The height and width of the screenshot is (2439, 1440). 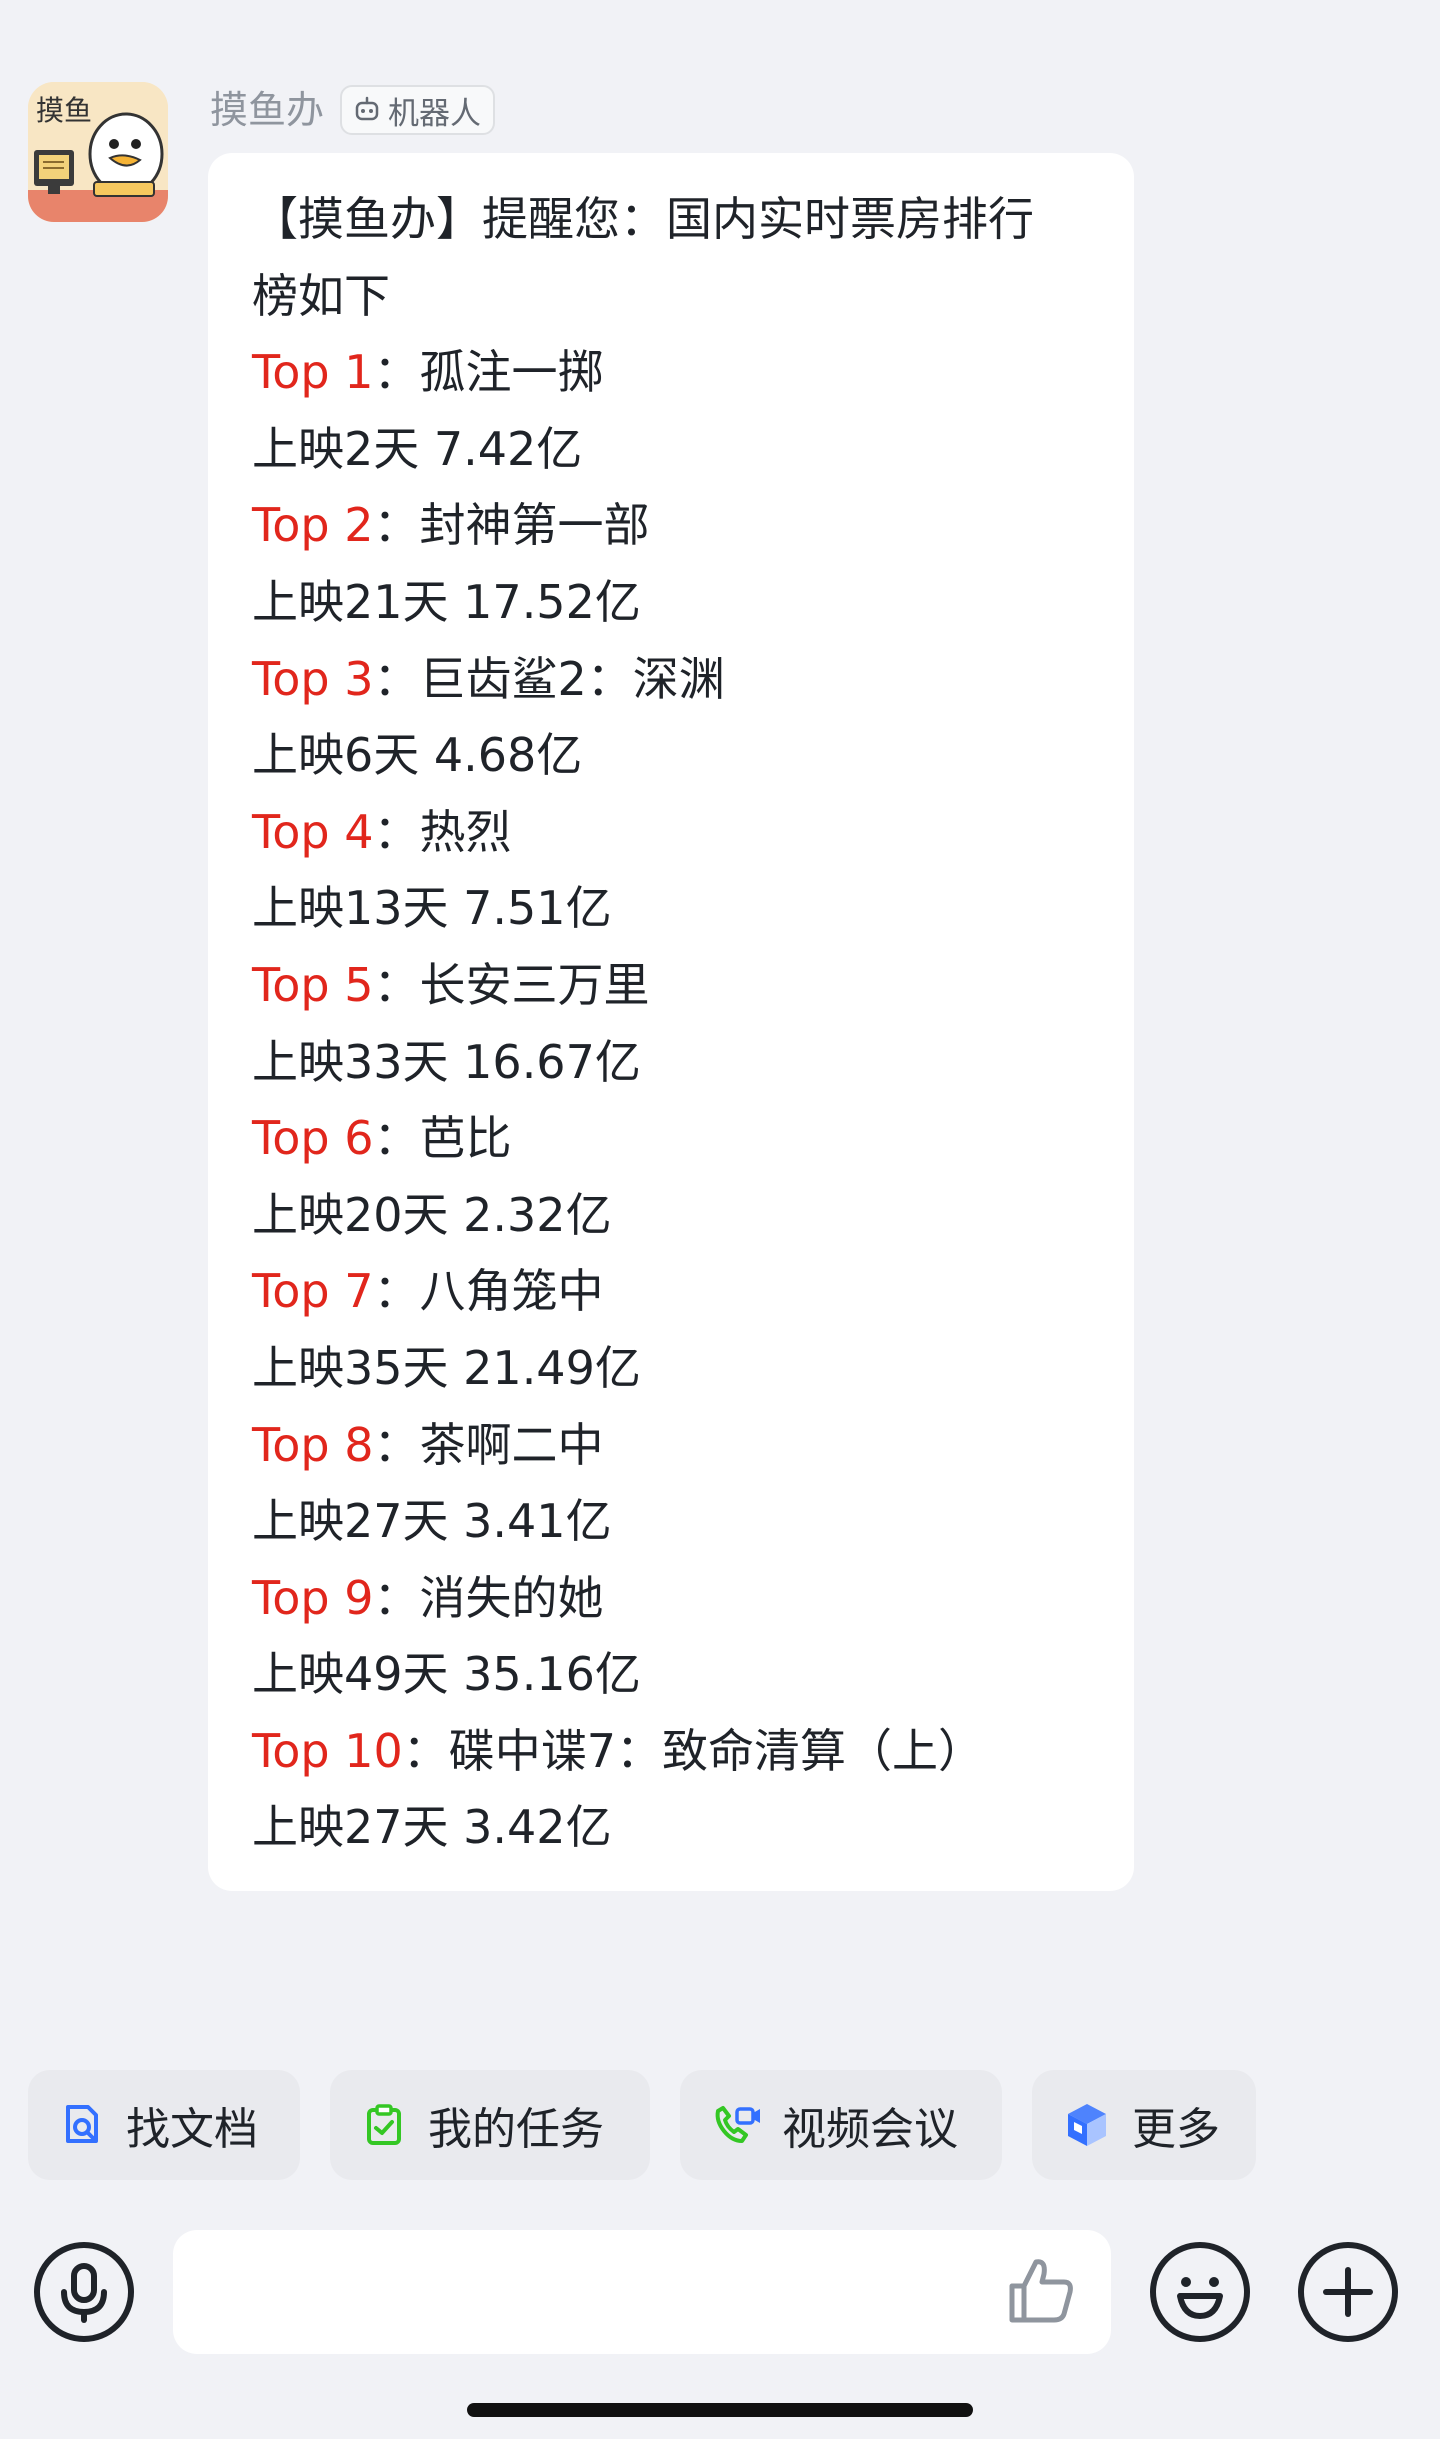 What do you see at coordinates (313, 984) in the screenshot?
I see `rank-label: Top 5` at bounding box center [313, 984].